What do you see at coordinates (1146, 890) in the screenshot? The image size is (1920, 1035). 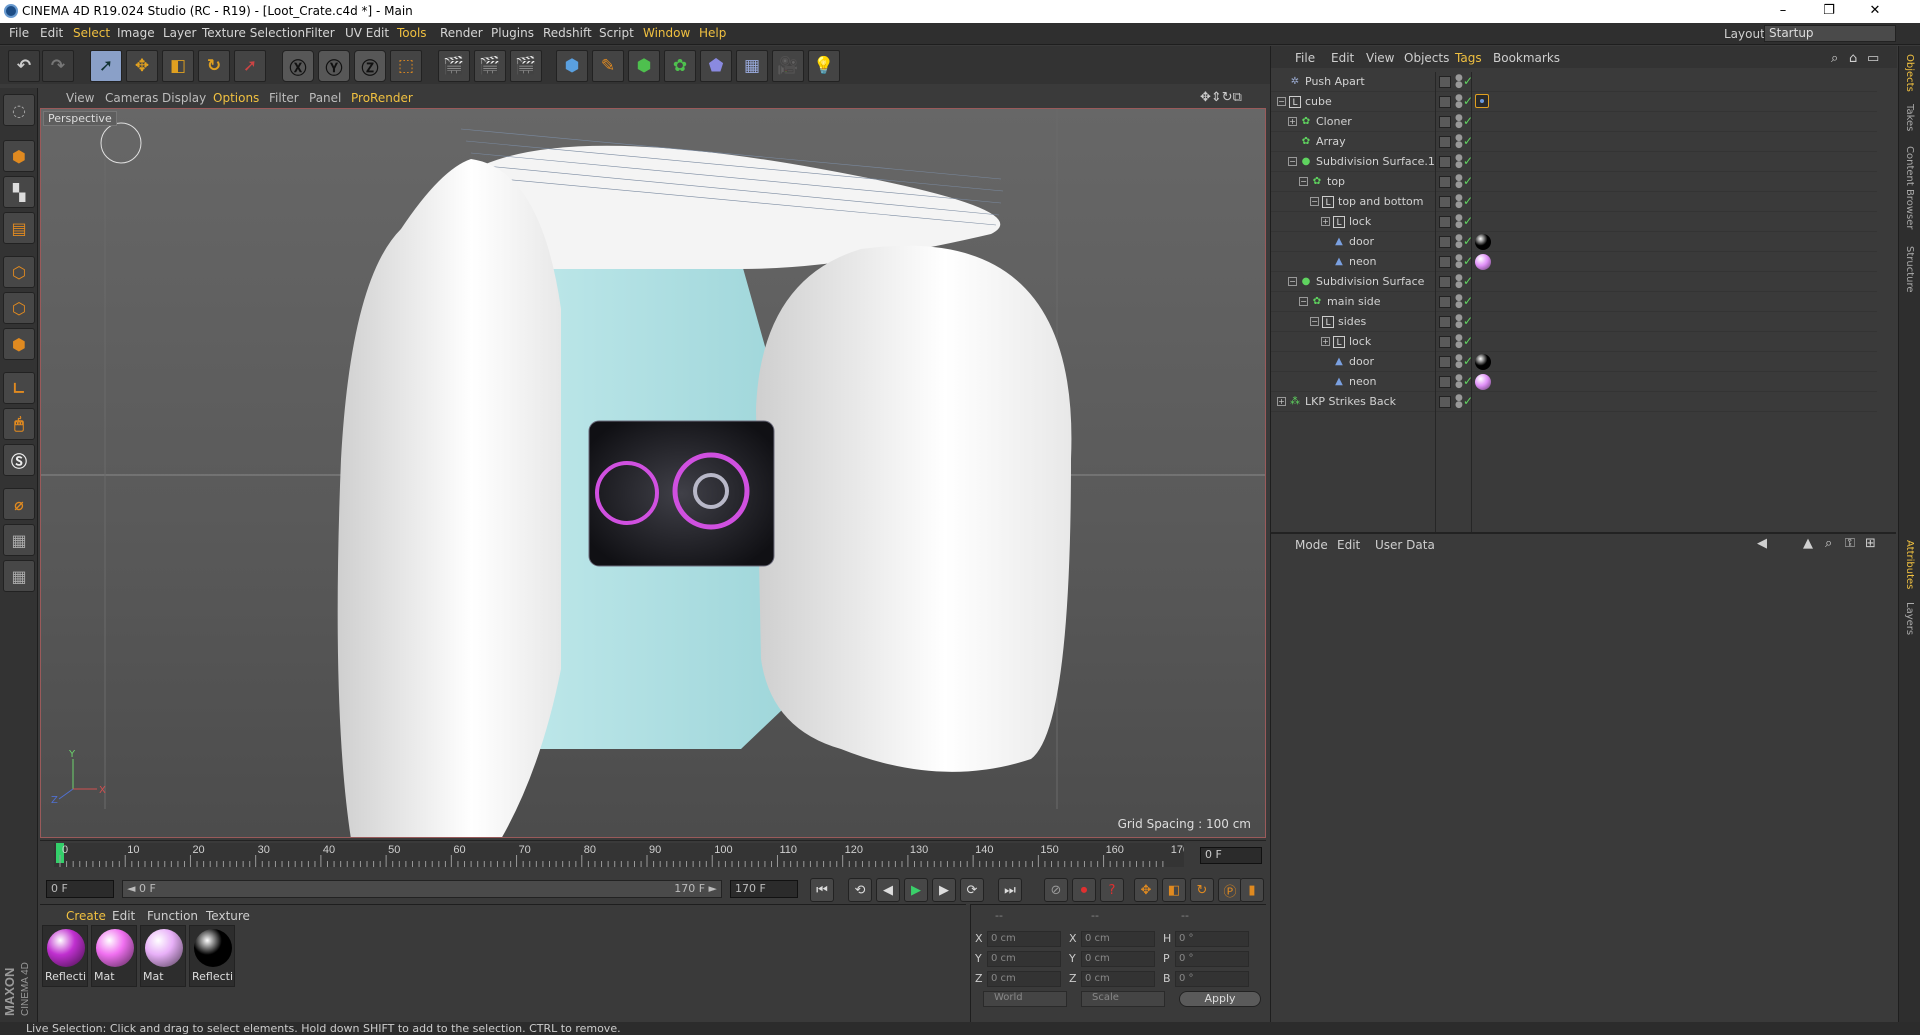 I see `position-key-icon: ✥` at bounding box center [1146, 890].